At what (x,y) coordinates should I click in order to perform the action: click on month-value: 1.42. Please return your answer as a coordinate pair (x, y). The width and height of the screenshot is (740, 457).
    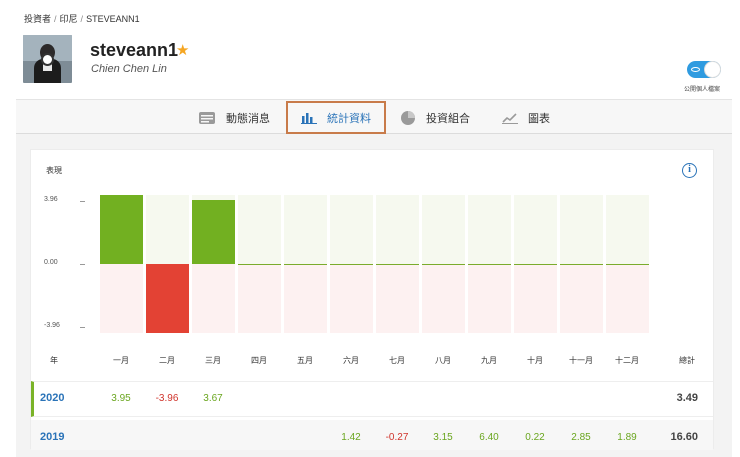
    Looking at the image, I should click on (351, 437).